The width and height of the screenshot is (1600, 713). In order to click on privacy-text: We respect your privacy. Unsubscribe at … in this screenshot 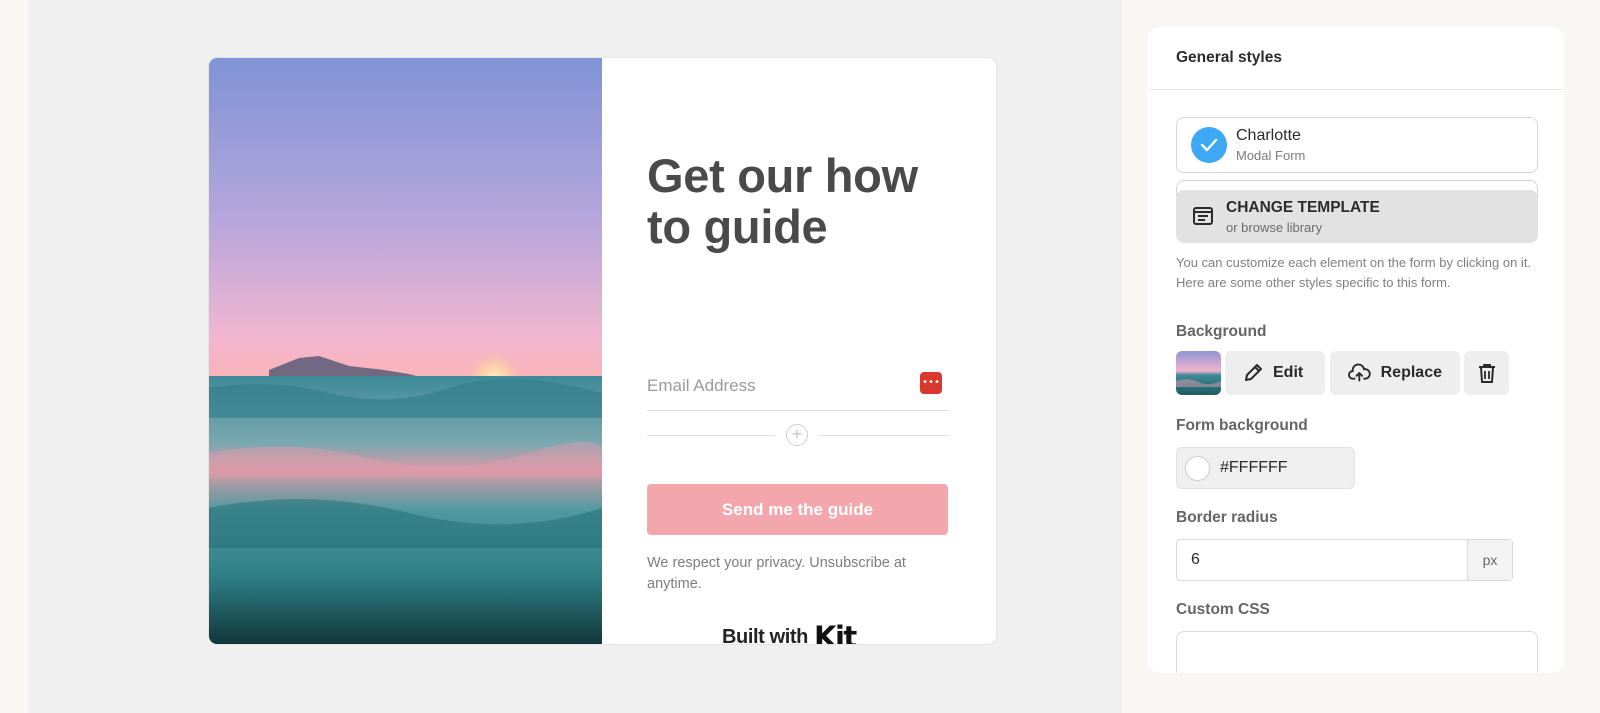, I will do `click(797, 574)`.